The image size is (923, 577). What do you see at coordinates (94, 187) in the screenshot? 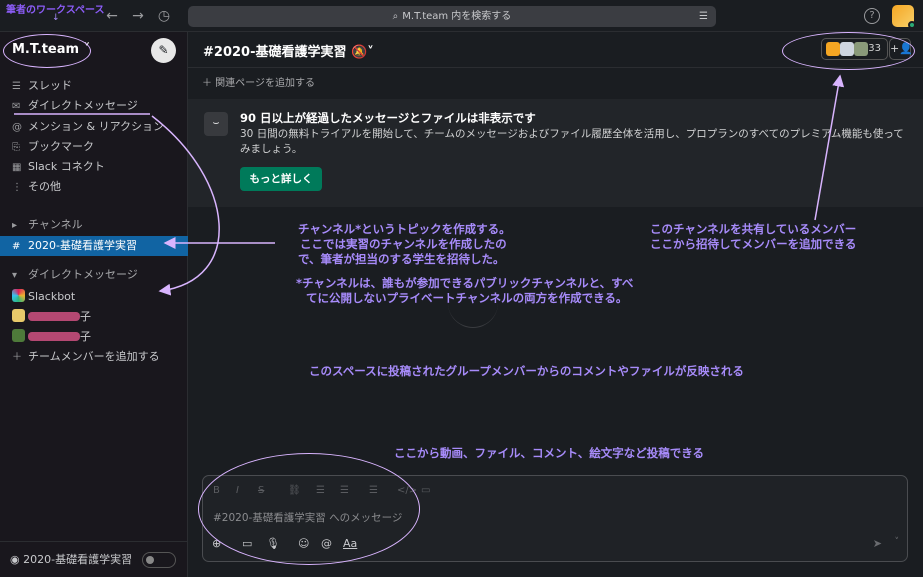
I see `sidebar-item-more: ⋮ その他` at bounding box center [94, 187].